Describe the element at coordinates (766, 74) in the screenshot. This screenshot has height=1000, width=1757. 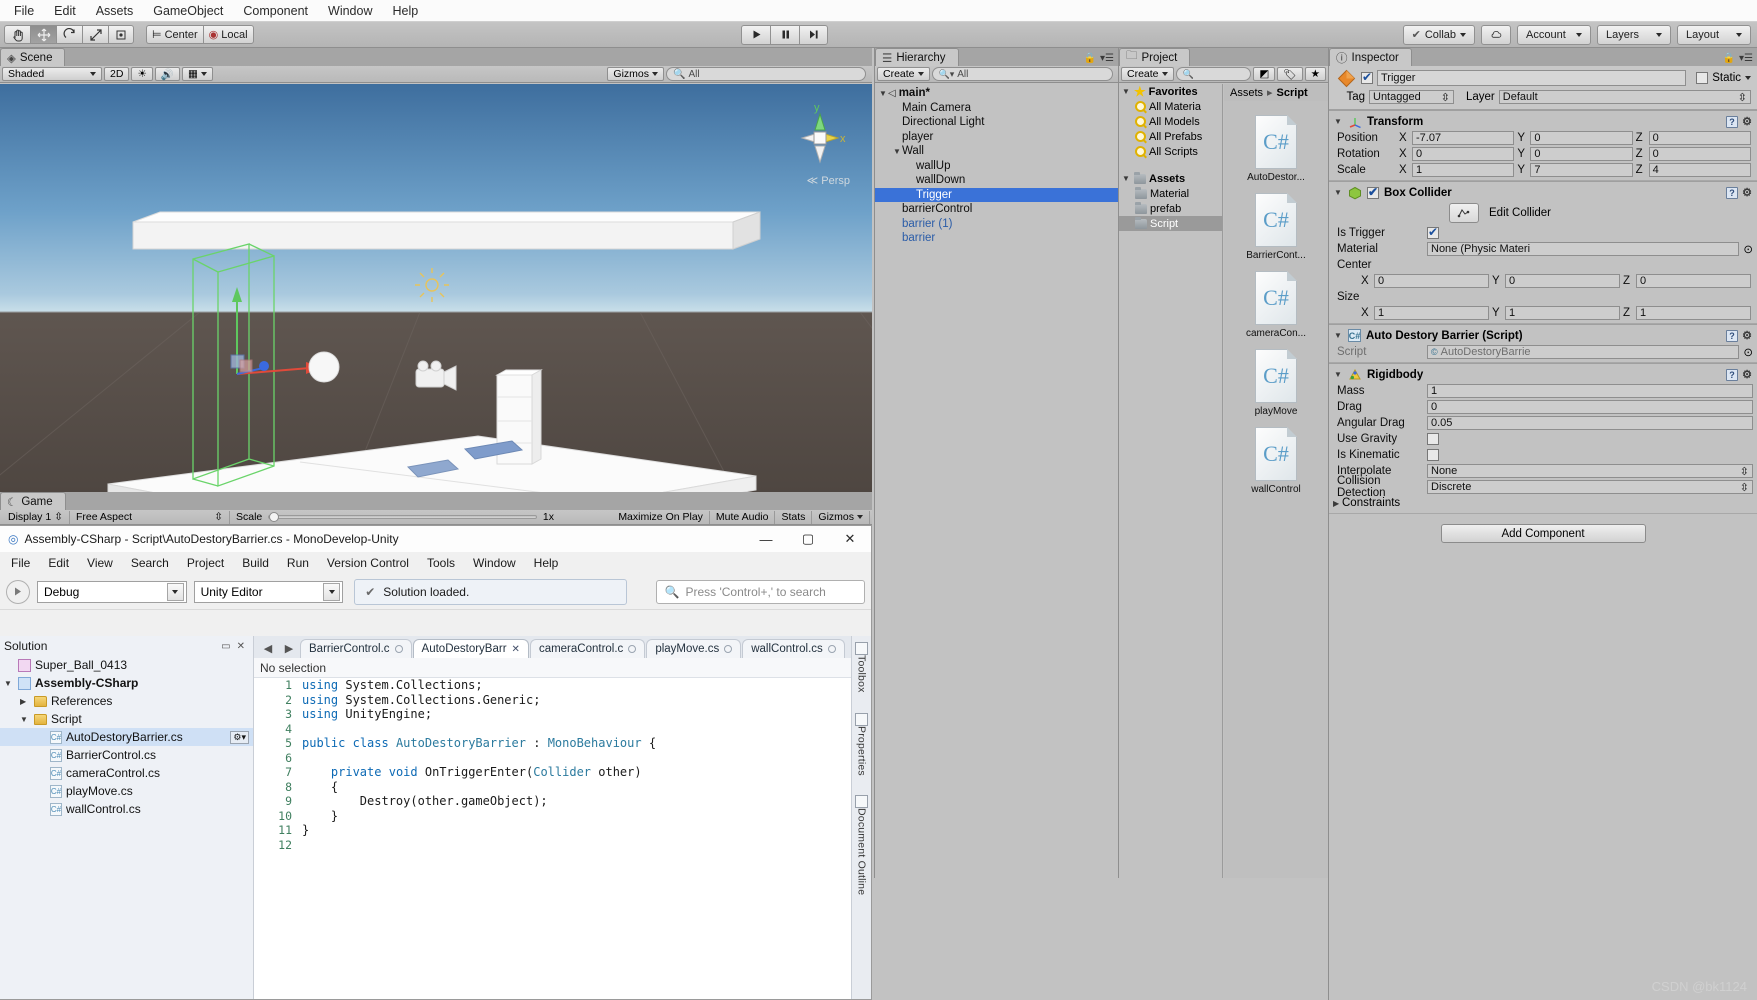
I see `scene-search-input: 🔍 All` at that location.